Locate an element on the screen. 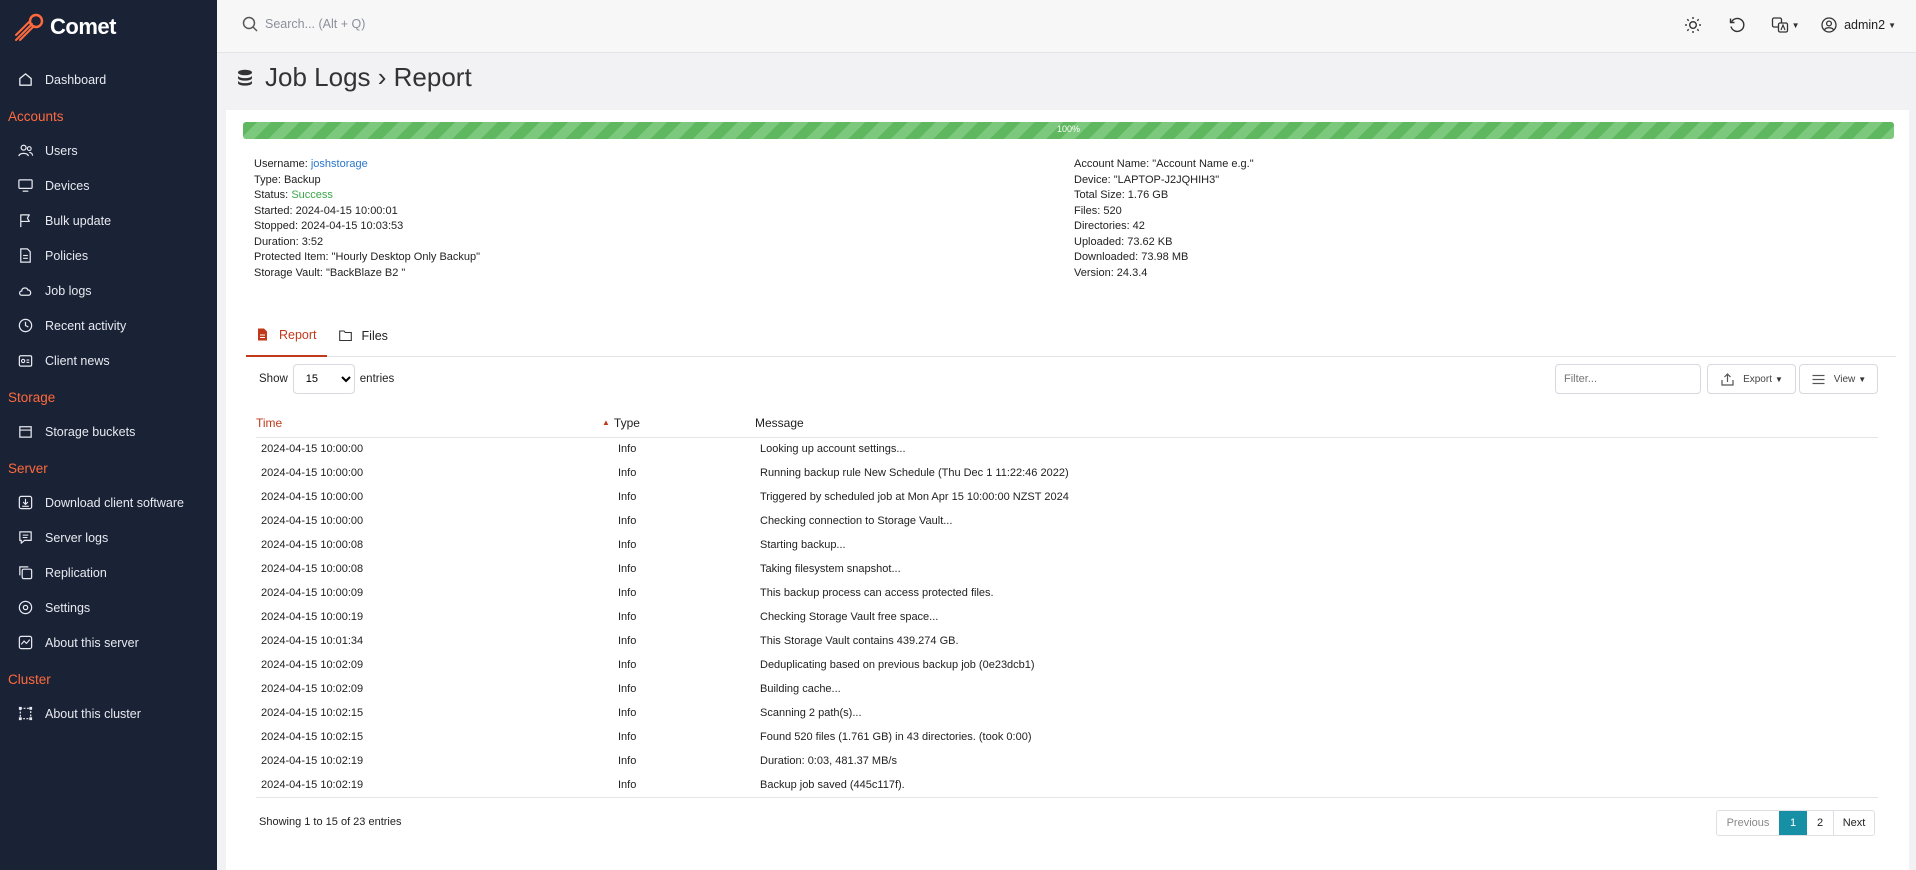  detail-username: Username: joshstorage is located at coordinates (311, 164).